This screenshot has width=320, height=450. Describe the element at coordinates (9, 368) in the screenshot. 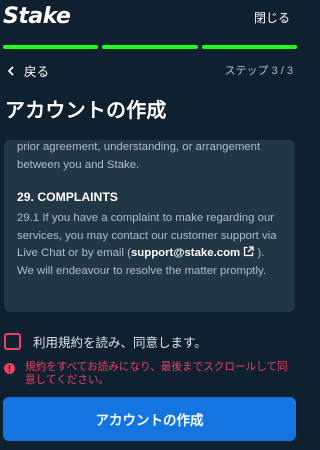

I see `error-icon` at that location.